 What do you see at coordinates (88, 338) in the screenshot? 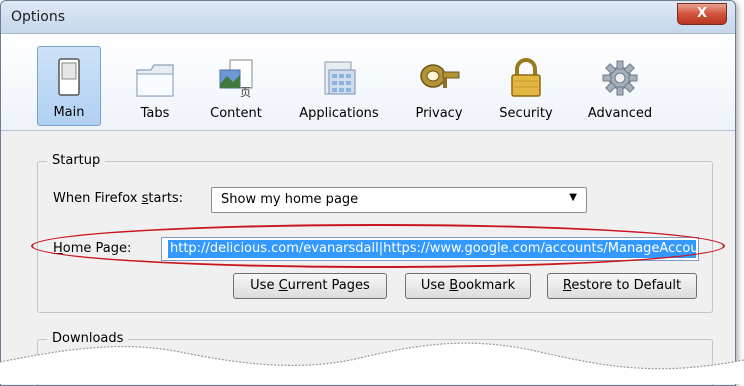
I see `downloads-group-title: Downloads` at bounding box center [88, 338].